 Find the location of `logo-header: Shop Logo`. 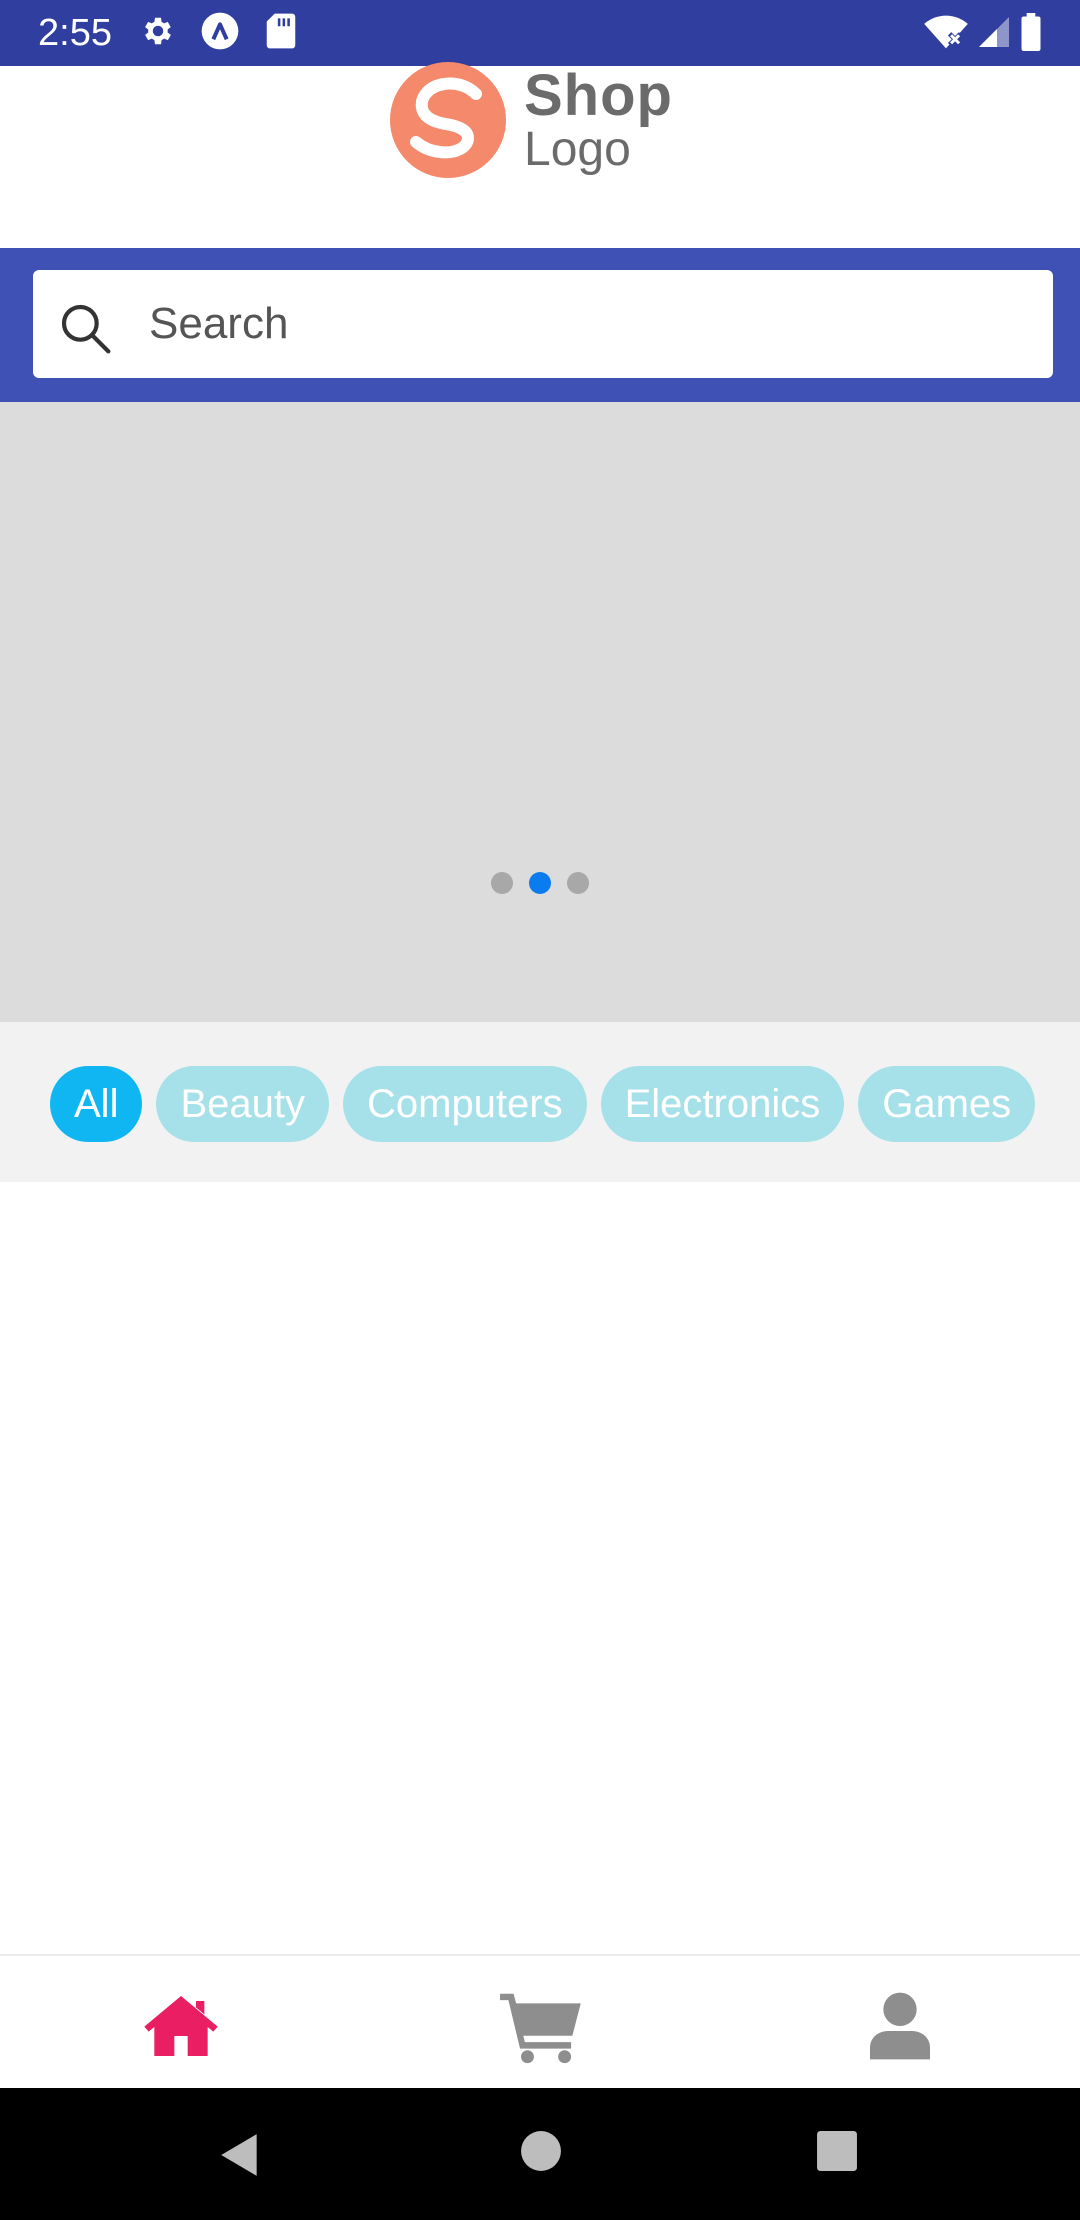

logo-header: Shop Logo is located at coordinates (540, 155).